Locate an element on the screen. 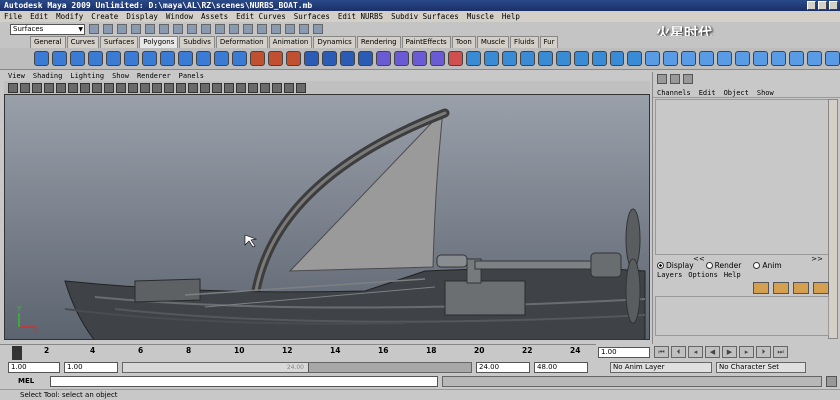 The image size is (840, 400). select-object-icon is located at coordinates (150, 29).